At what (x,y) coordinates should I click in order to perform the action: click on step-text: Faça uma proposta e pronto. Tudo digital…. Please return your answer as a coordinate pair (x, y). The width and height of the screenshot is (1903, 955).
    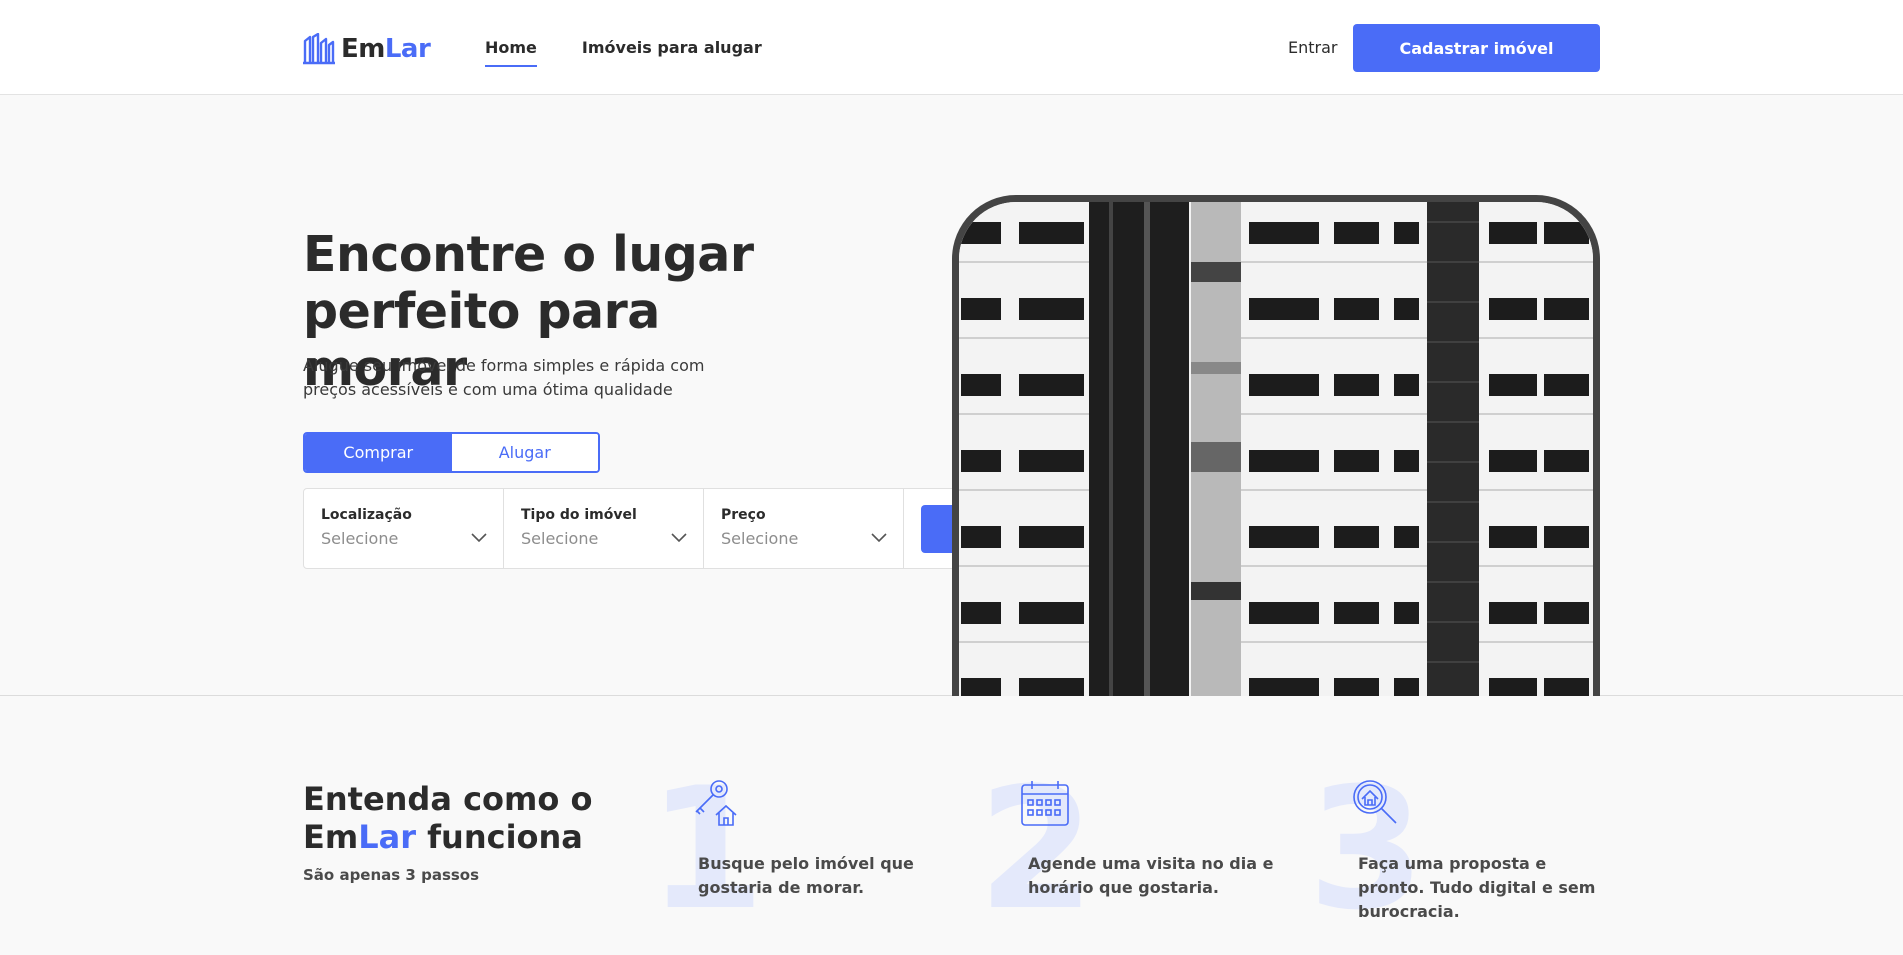
    Looking at the image, I should click on (1477, 887).